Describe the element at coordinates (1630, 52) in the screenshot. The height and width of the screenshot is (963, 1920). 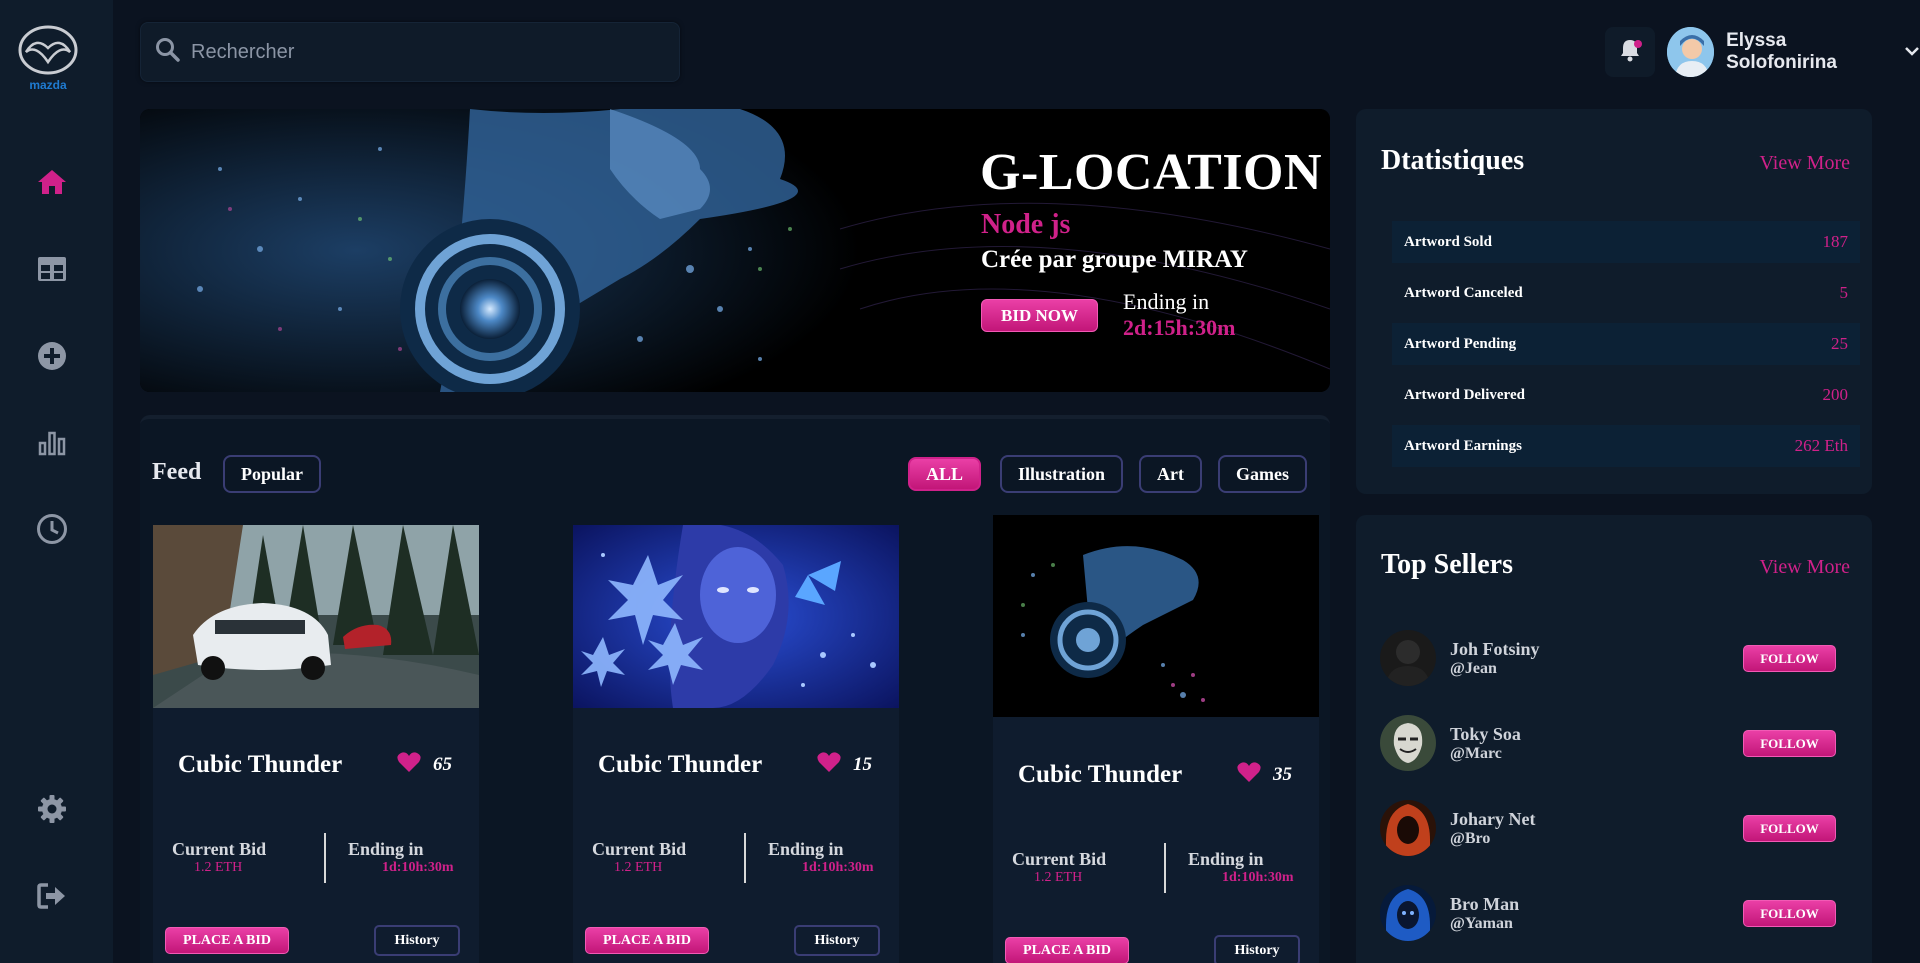
I see `notification-button` at that location.